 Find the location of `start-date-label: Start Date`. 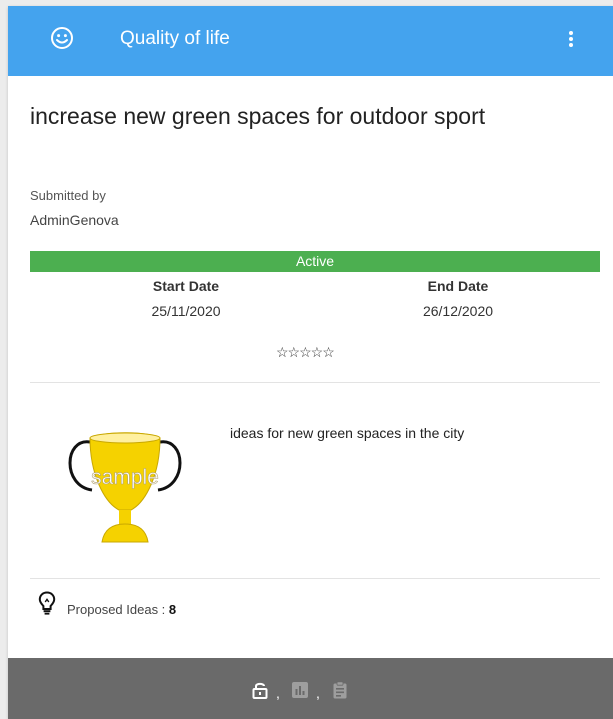

start-date-label: Start Date is located at coordinates (186, 286).